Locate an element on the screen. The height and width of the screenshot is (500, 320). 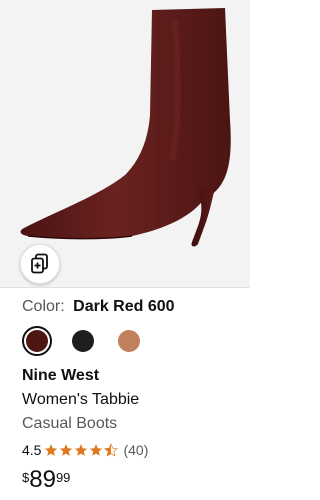
swatch-tan is located at coordinates (129, 341).